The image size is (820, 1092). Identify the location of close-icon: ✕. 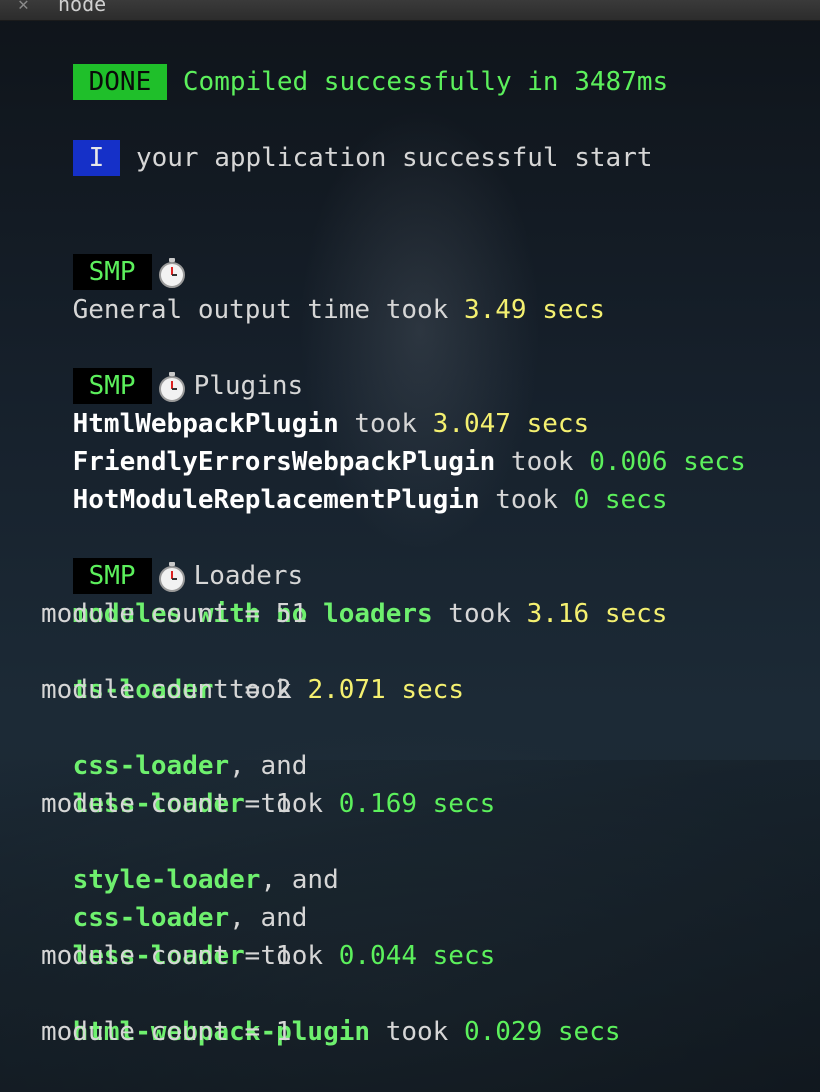
(23, 7).